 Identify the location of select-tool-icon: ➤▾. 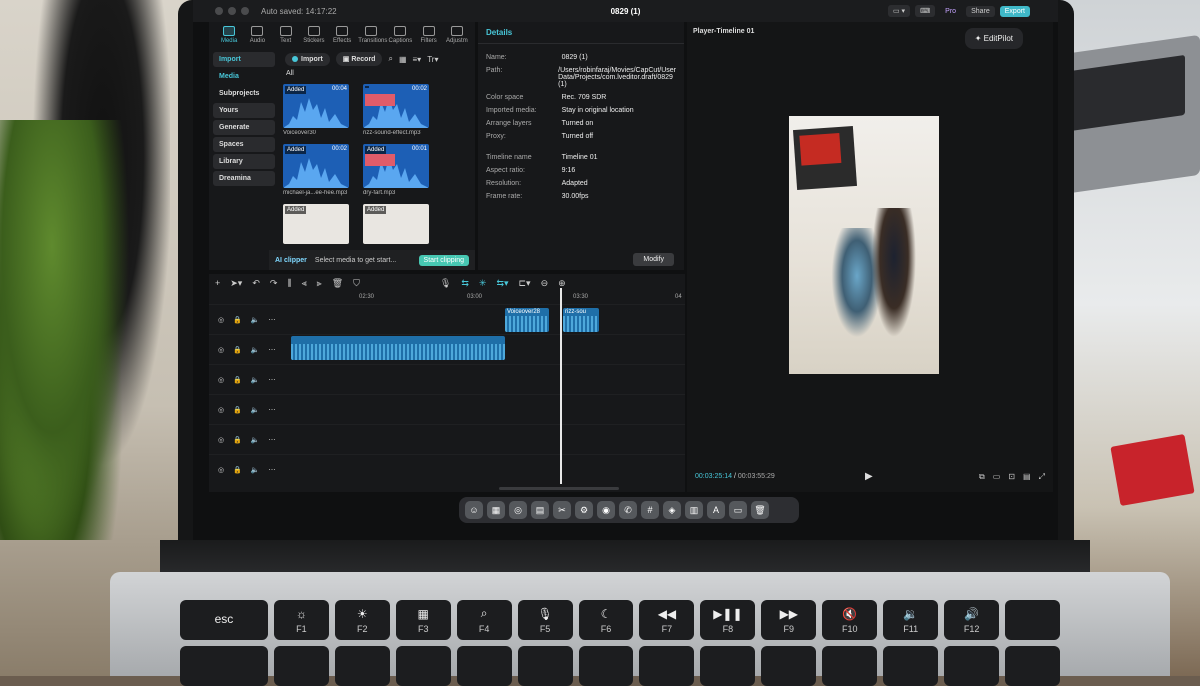
(236, 283).